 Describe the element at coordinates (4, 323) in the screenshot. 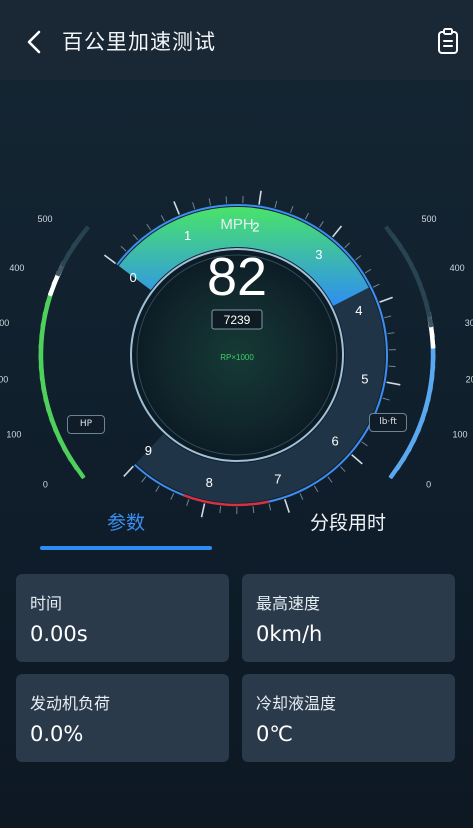

I see `left-scale-label: 300` at that location.